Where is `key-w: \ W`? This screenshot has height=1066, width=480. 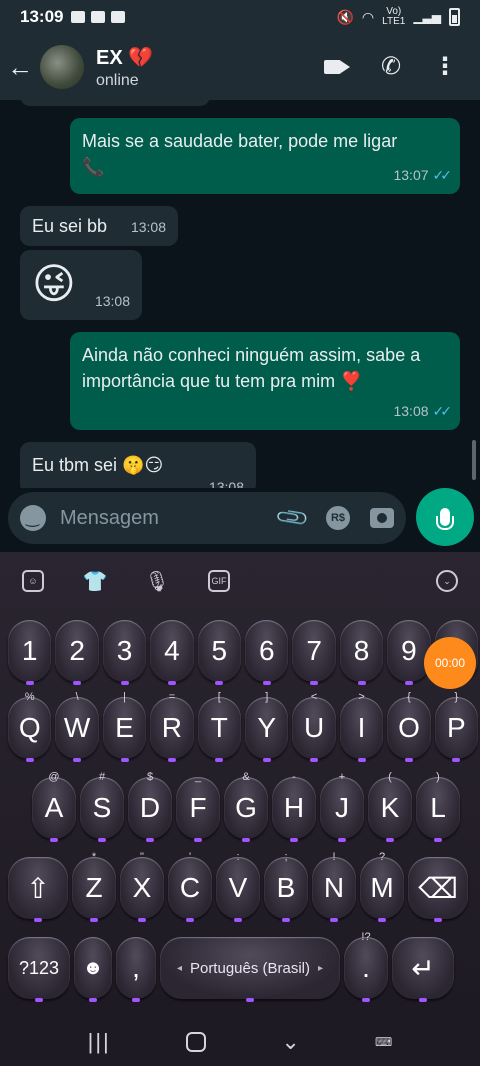 key-w: \ W is located at coordinates (77, 726).